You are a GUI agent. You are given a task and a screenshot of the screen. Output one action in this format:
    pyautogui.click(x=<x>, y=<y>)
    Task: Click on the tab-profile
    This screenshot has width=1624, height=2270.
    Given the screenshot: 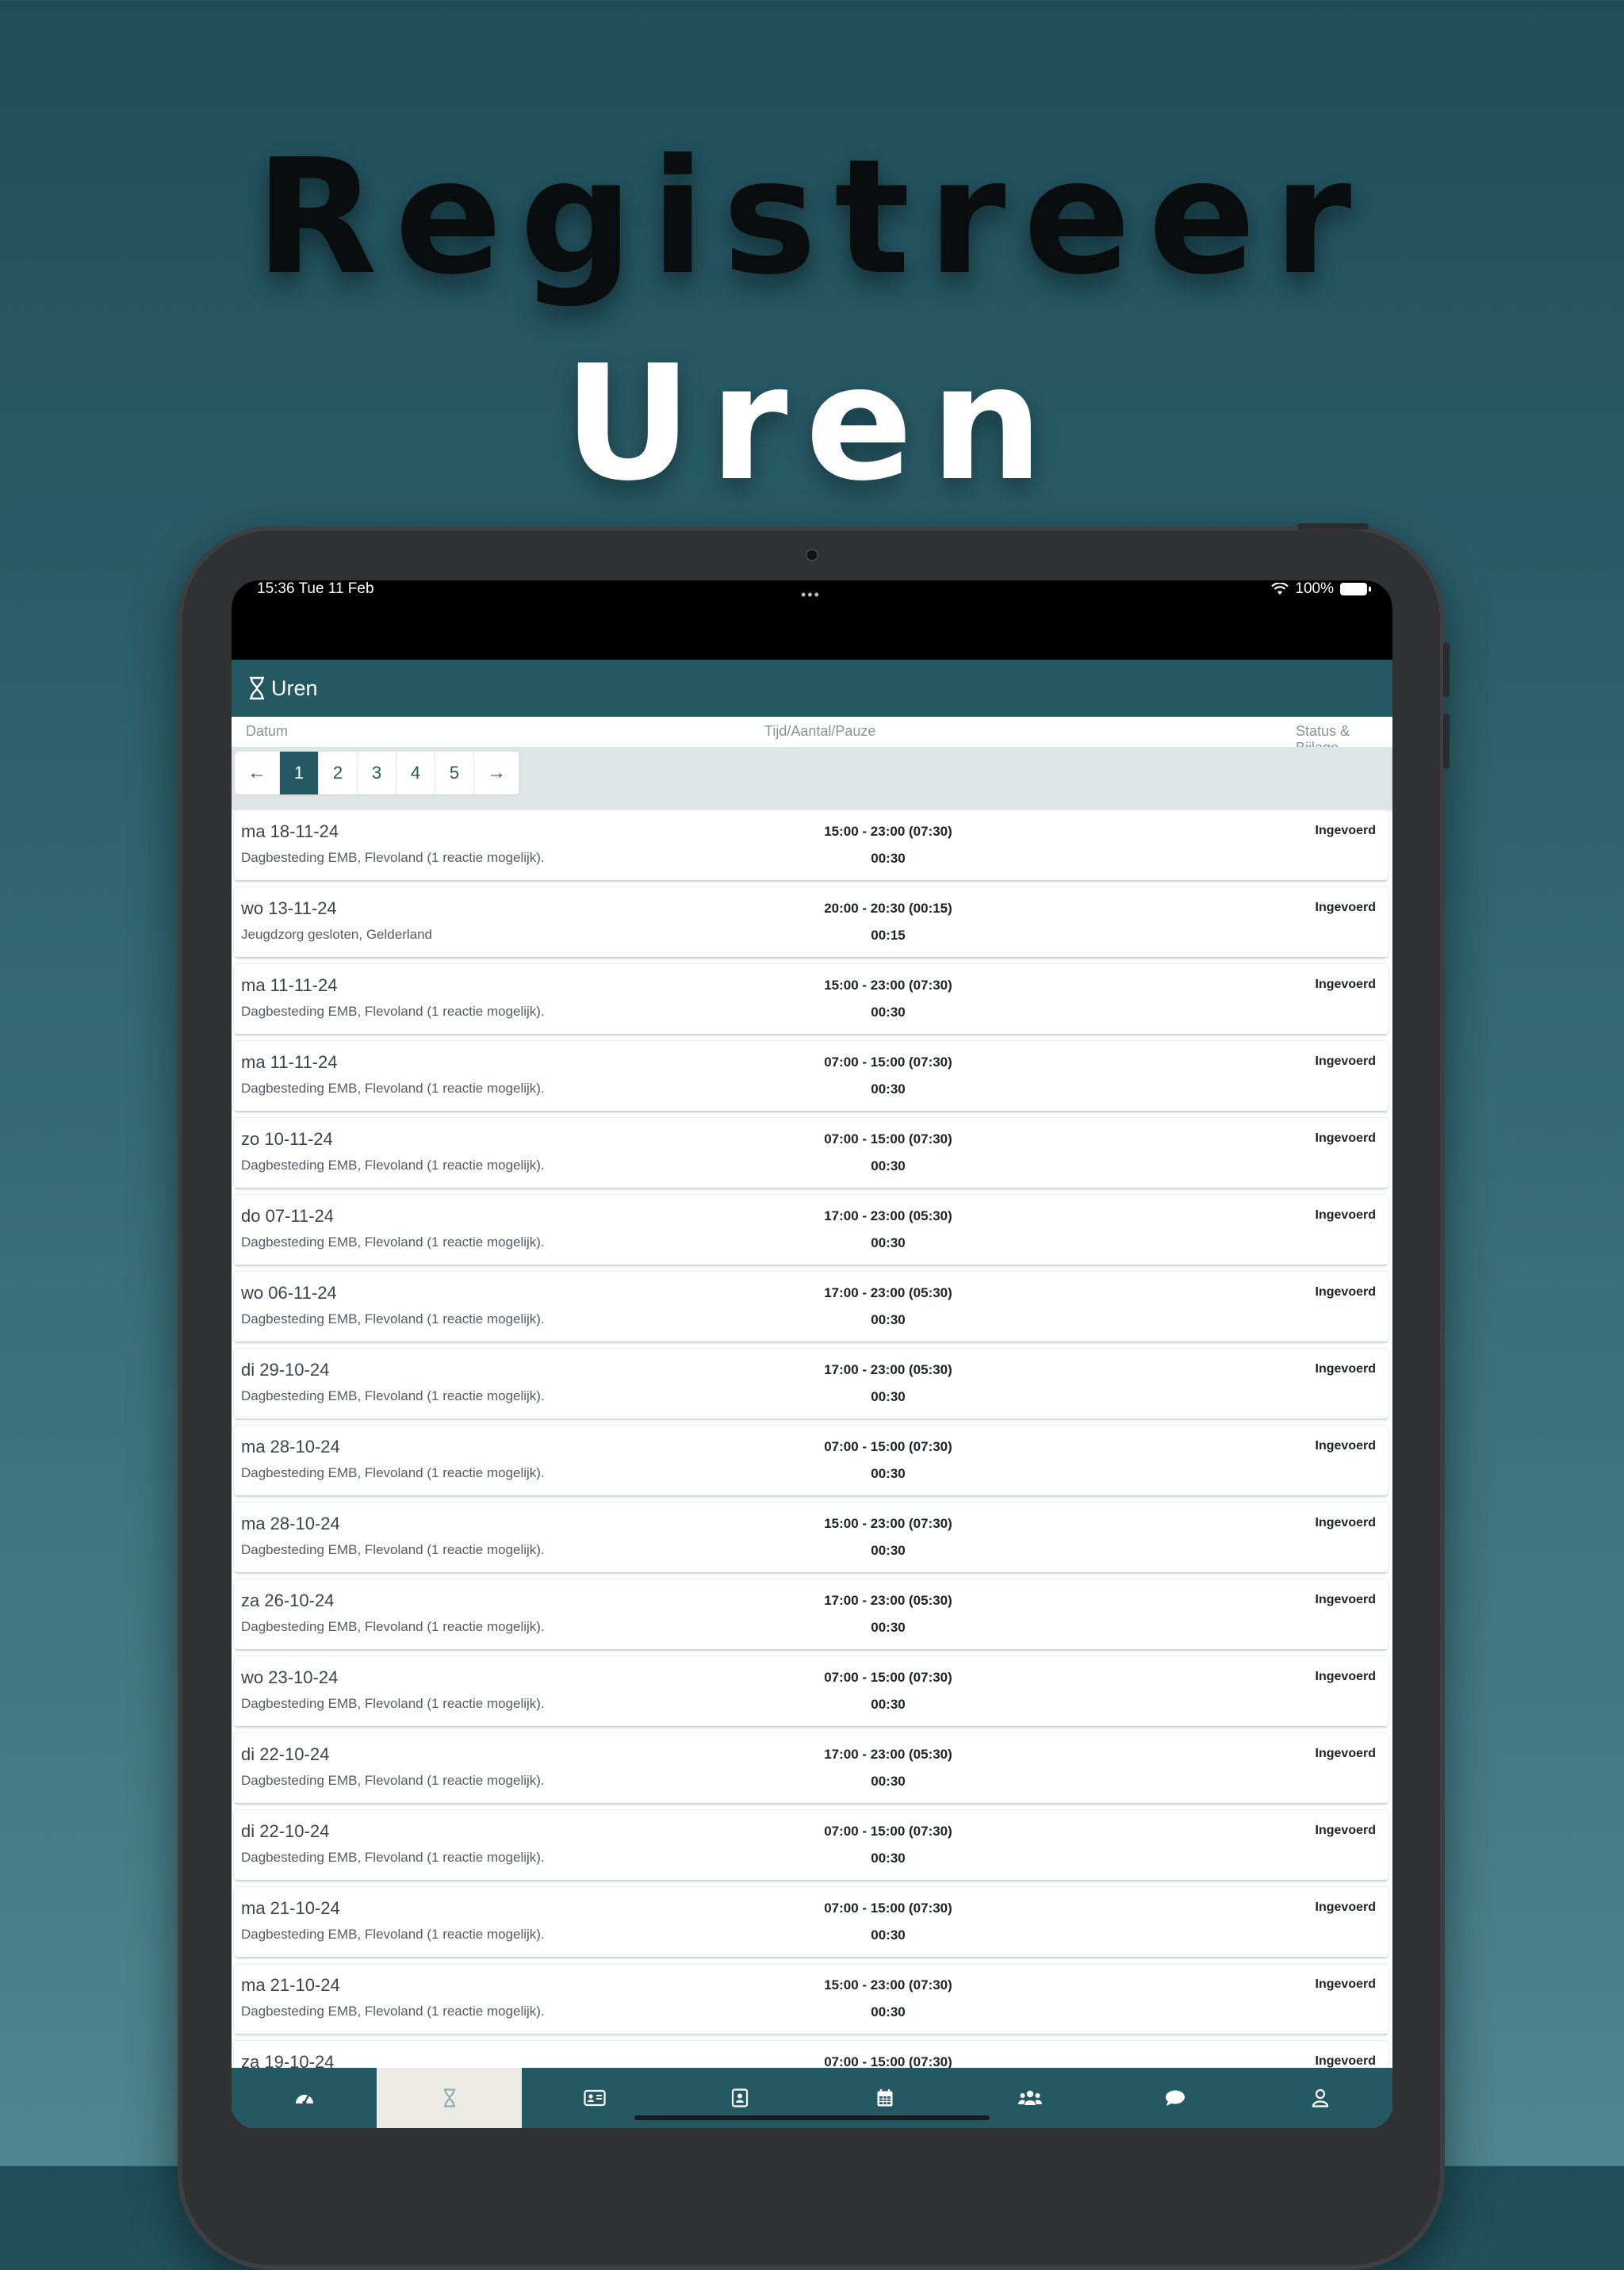 What is the action you would take?
    pyautogui.click(x=1319, y=2098)
    